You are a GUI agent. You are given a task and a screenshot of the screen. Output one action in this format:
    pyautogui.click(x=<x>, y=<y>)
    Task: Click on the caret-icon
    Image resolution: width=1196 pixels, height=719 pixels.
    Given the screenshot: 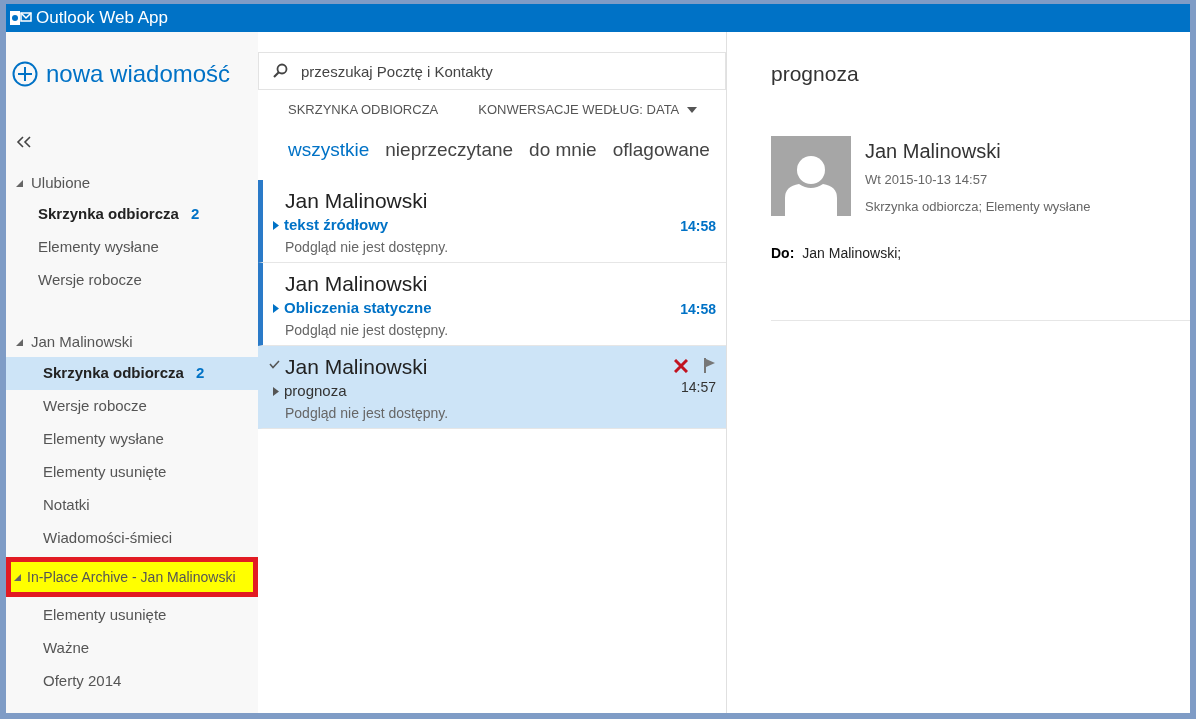 What is the action you would take?
    pyautogui.click(x=692, y=109)
    